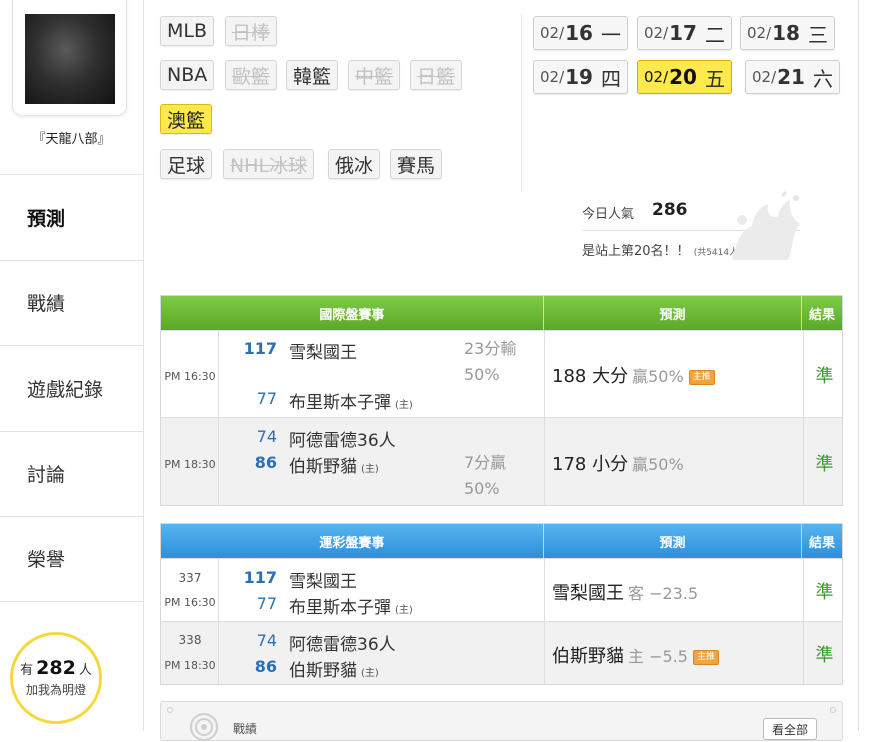 The height and width of the screenshot is (742, 869). What do you see at coordinates (766, 225) in the screenshot?
I see `splash-decoration-icon` at bounding box center [766, 225].